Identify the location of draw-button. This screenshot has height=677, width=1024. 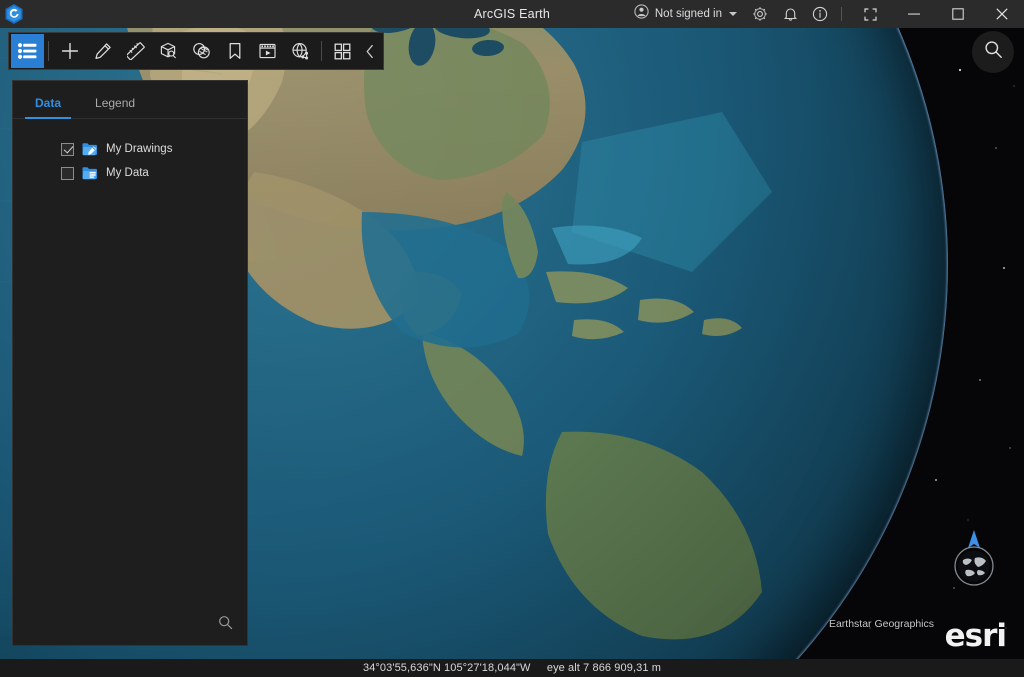
(102, 51).